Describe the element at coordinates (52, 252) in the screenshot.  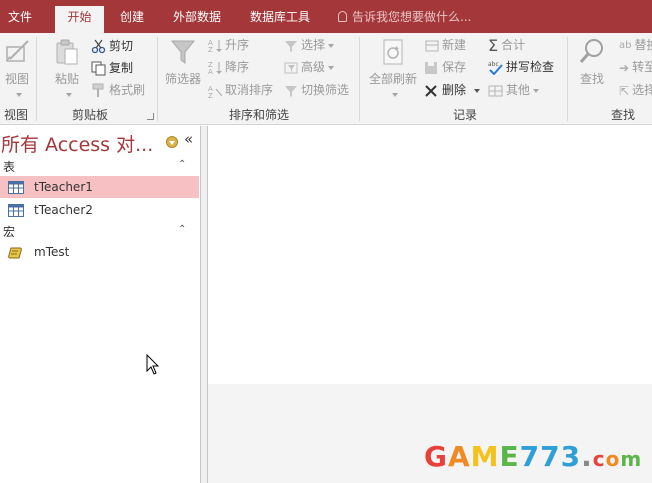
I see `nav-item-label: mTest` at that location.